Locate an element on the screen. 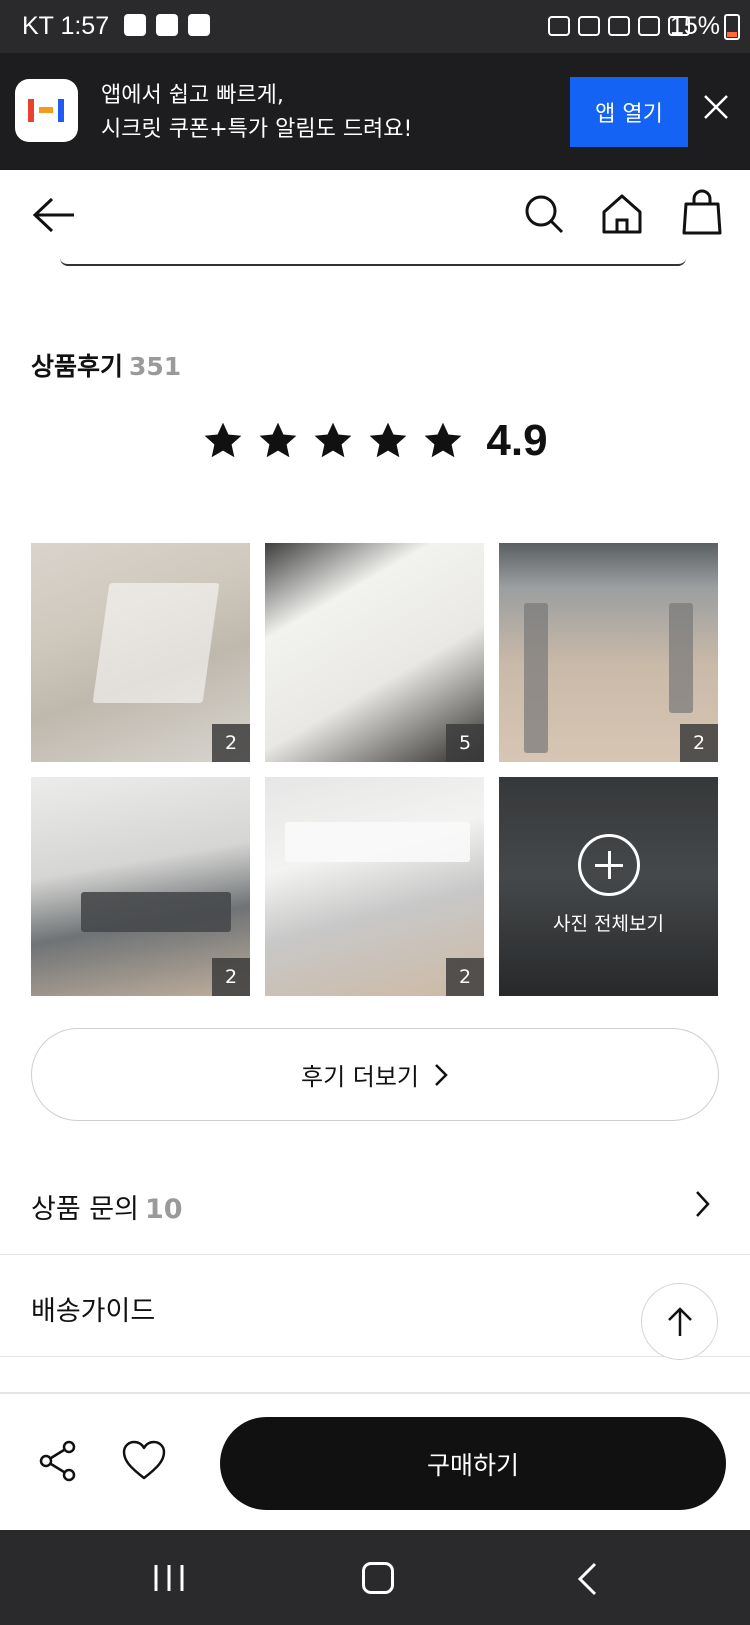  qna-count: 10 is located at coordinates (163, 1209).